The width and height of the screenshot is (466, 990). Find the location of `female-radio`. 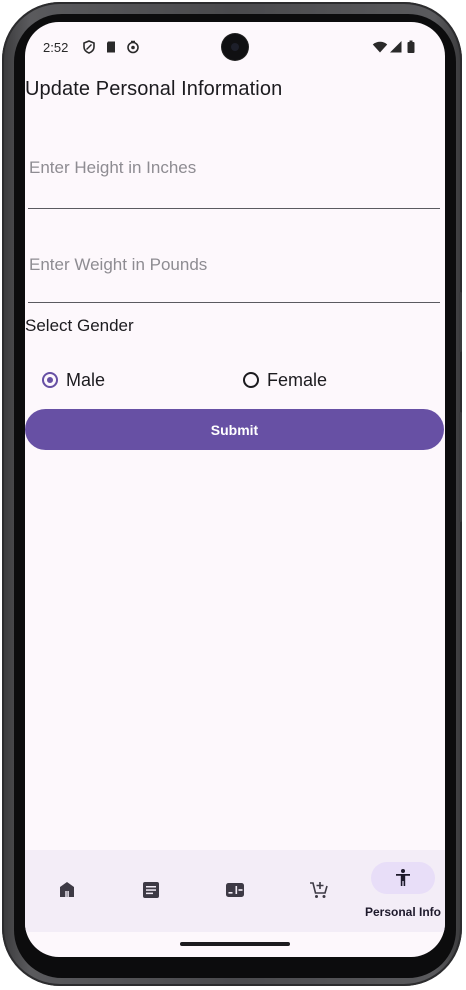

female-radio is located at coordinates (251, 380).